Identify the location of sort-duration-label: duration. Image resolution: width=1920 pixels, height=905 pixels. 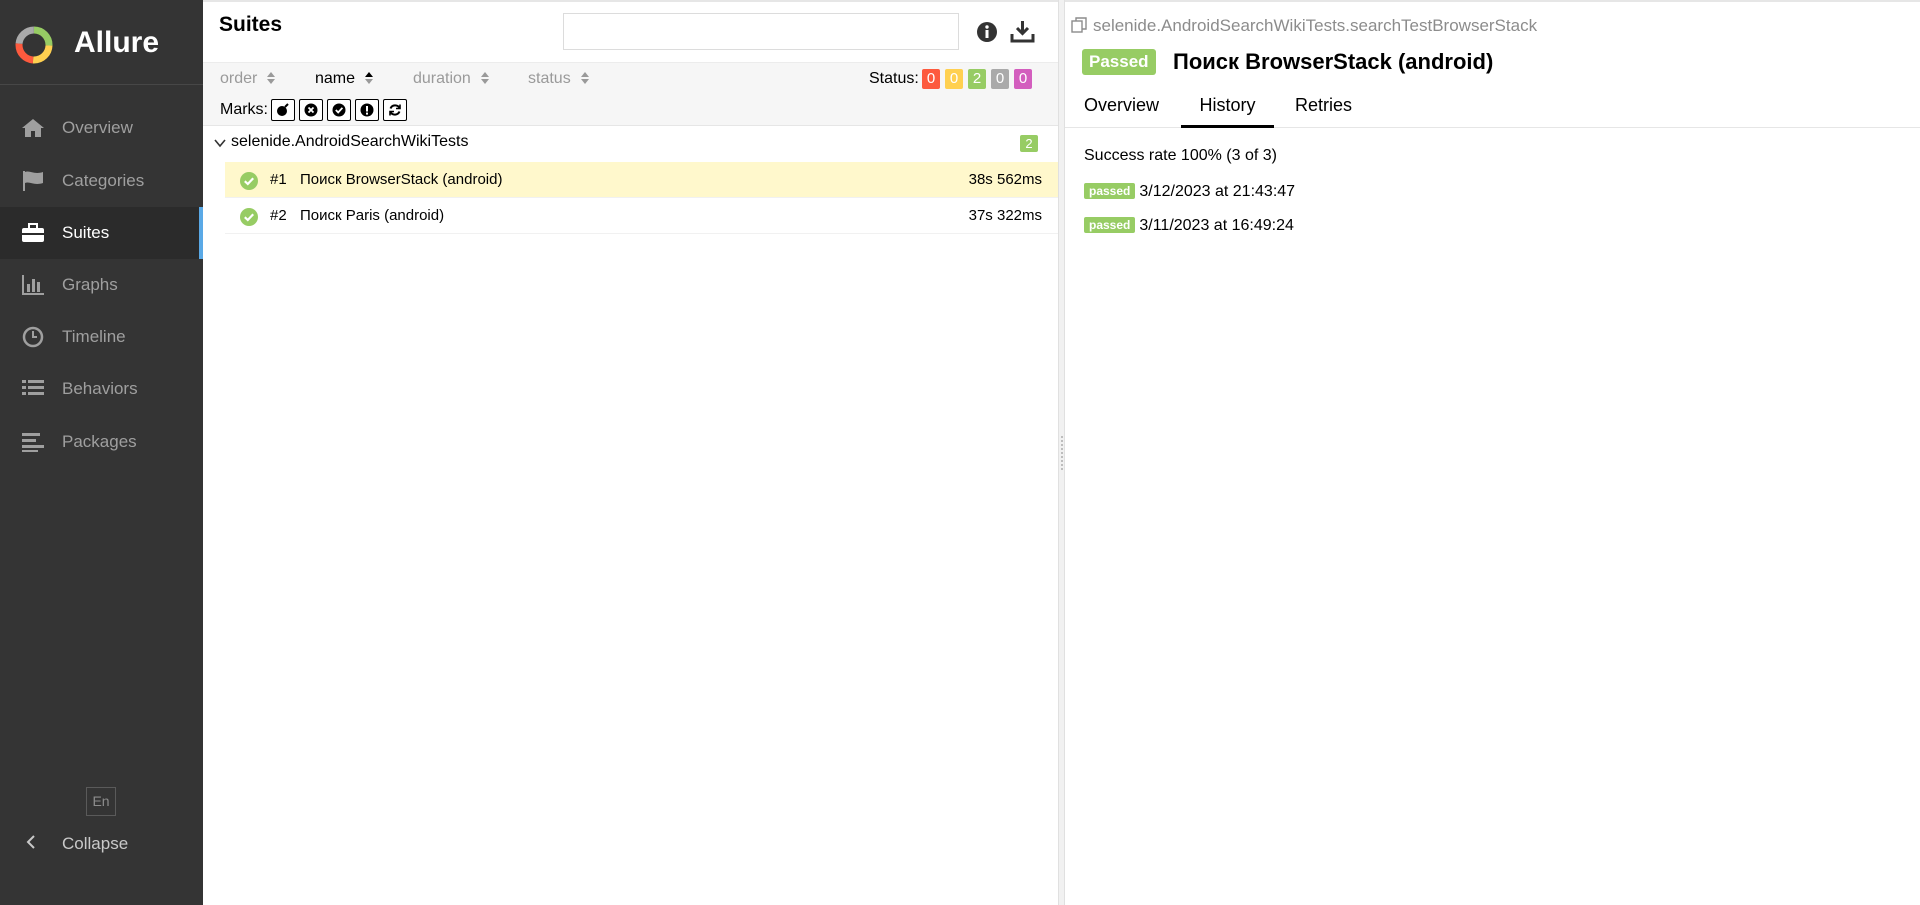
(442, 78).